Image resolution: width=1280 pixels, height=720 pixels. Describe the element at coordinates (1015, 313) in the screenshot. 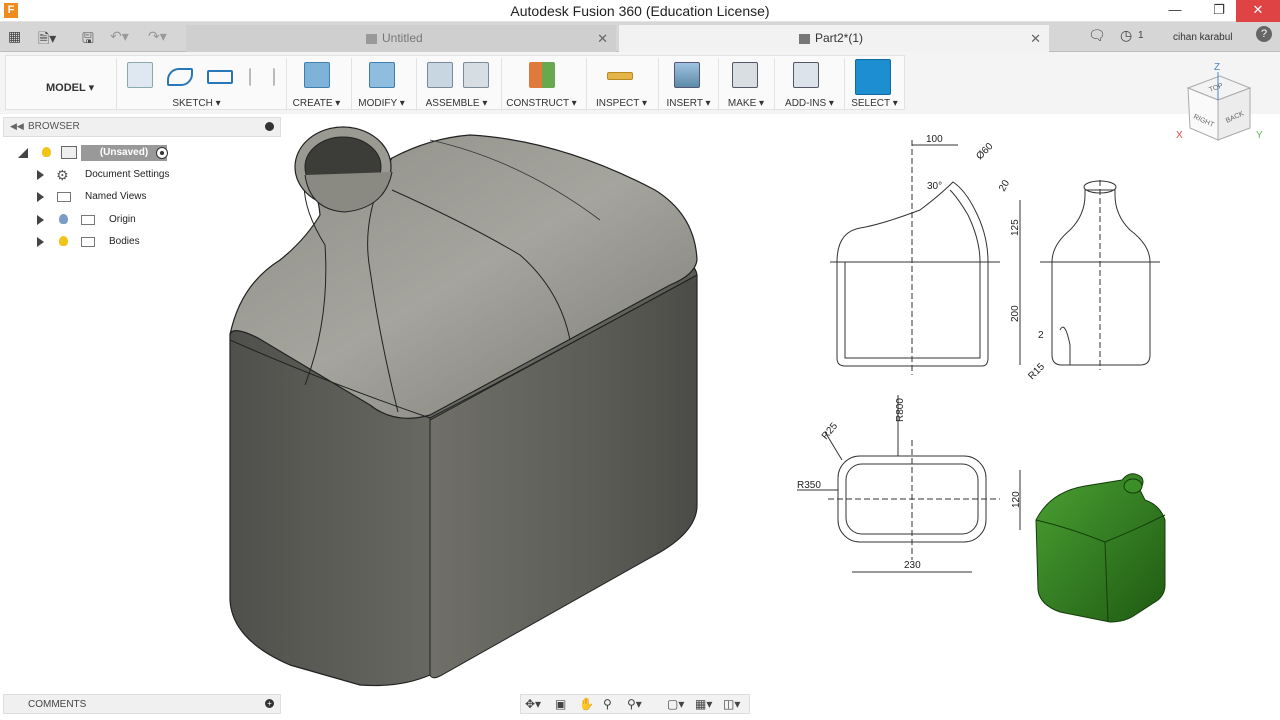

I see `dim-200: 200` at that location.